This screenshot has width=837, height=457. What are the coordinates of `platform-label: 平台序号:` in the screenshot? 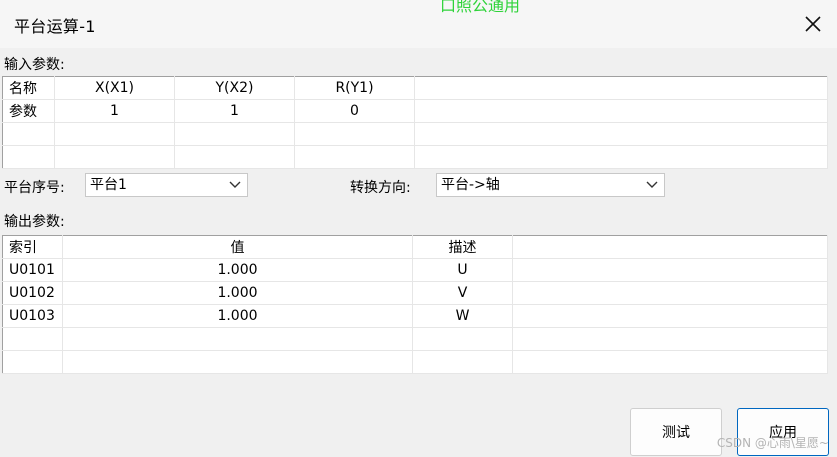 It's located at (34, 188).